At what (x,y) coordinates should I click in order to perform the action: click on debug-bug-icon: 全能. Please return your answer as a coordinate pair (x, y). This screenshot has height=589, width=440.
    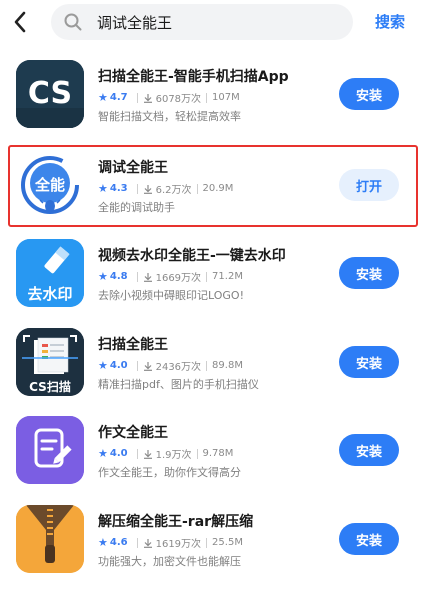
    Looking at the image, I should click on (50, 185).